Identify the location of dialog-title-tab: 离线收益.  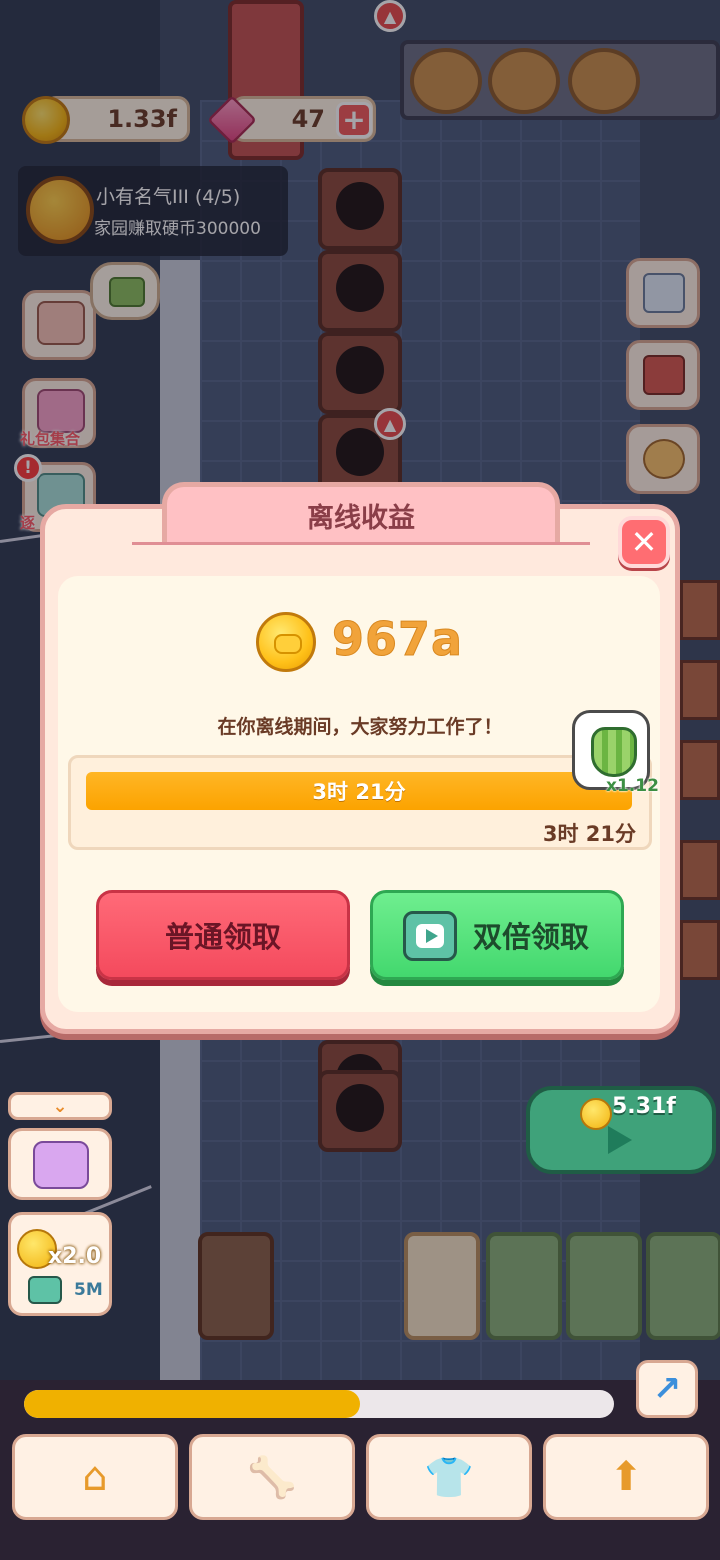
(361, 513).